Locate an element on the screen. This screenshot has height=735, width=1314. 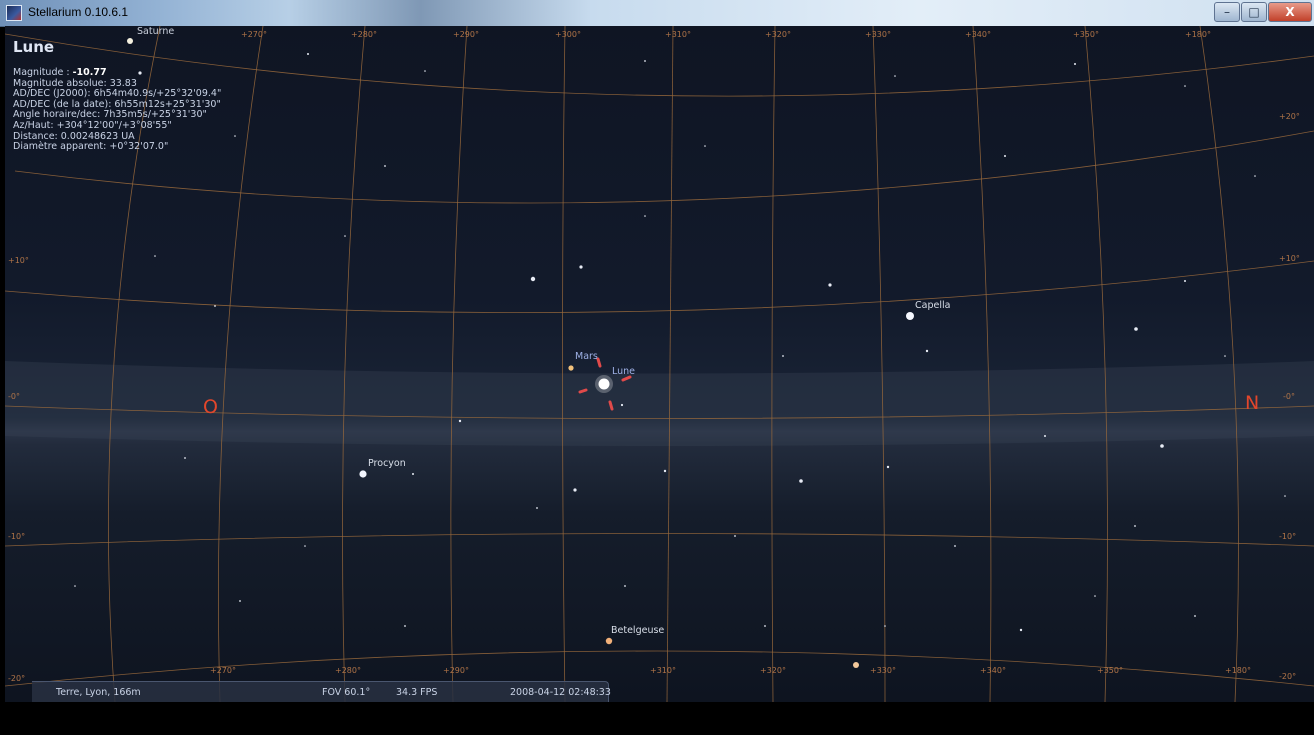
title-bar: Stellarium 0.10.6.1 – □ X is located at coordinates (657, 13).